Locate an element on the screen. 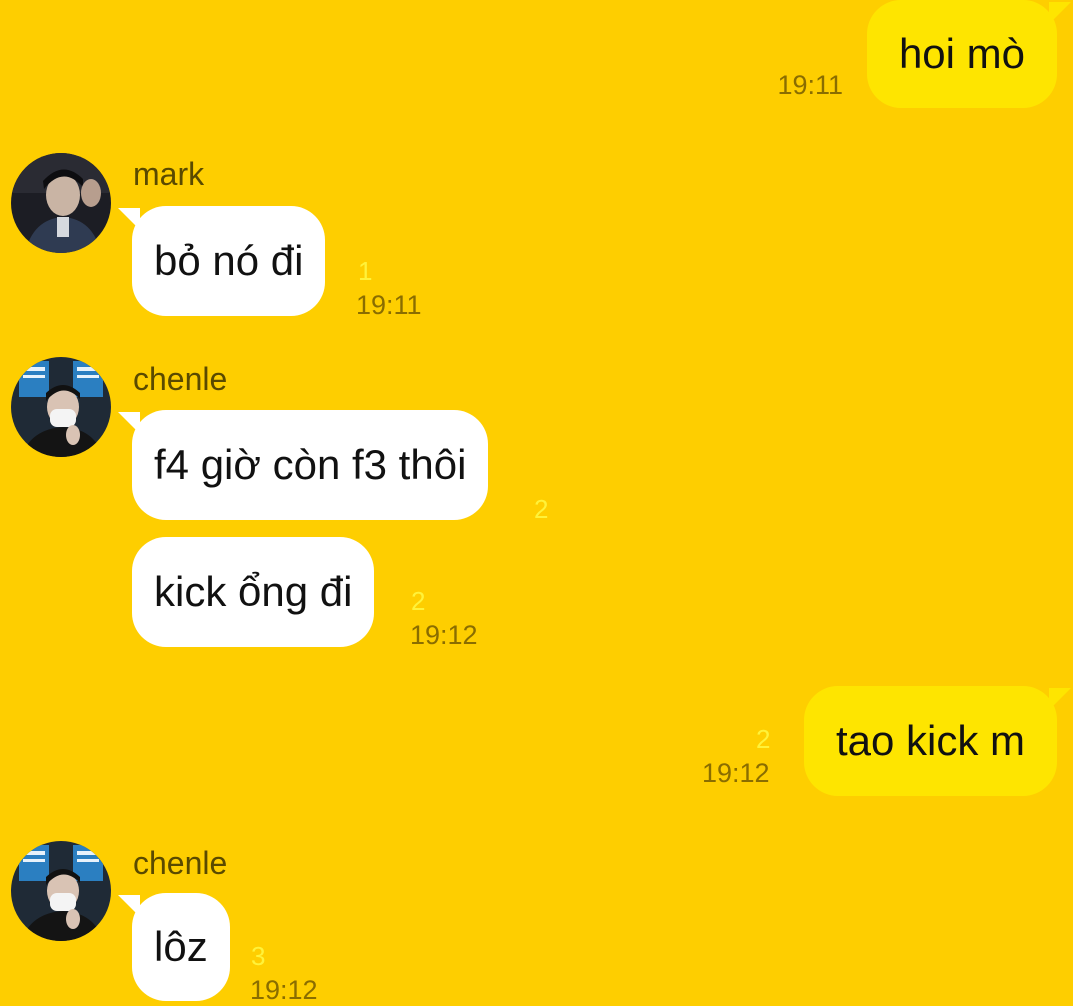 Image resolution: width=1073 pixels, height=1006 pixels. incoming-message-bubble: f4 giờ còn f3 thôi is located at coordinates (303, 465).